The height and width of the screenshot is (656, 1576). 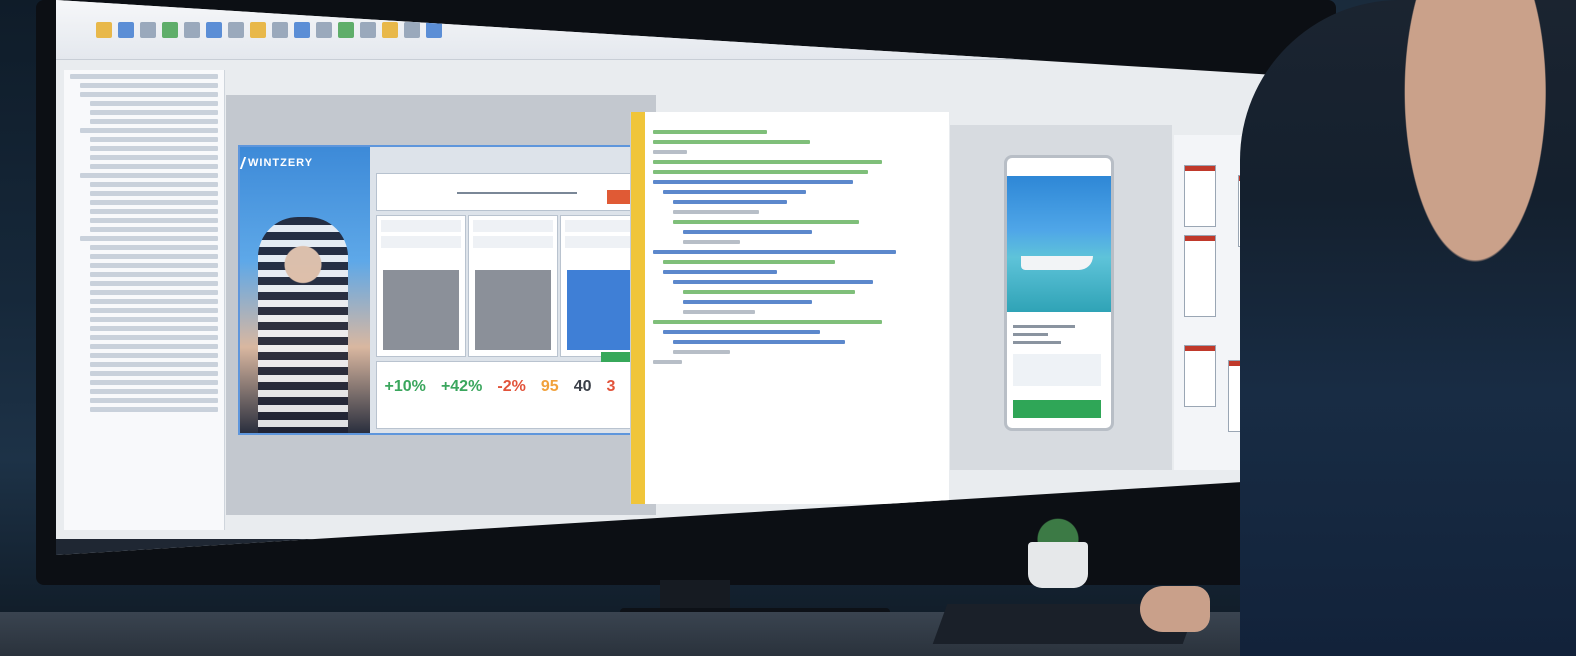 What do you see at coordinates (1175, 609) in the screenshot?
I see `hand` at bounding box center [1175, 609].